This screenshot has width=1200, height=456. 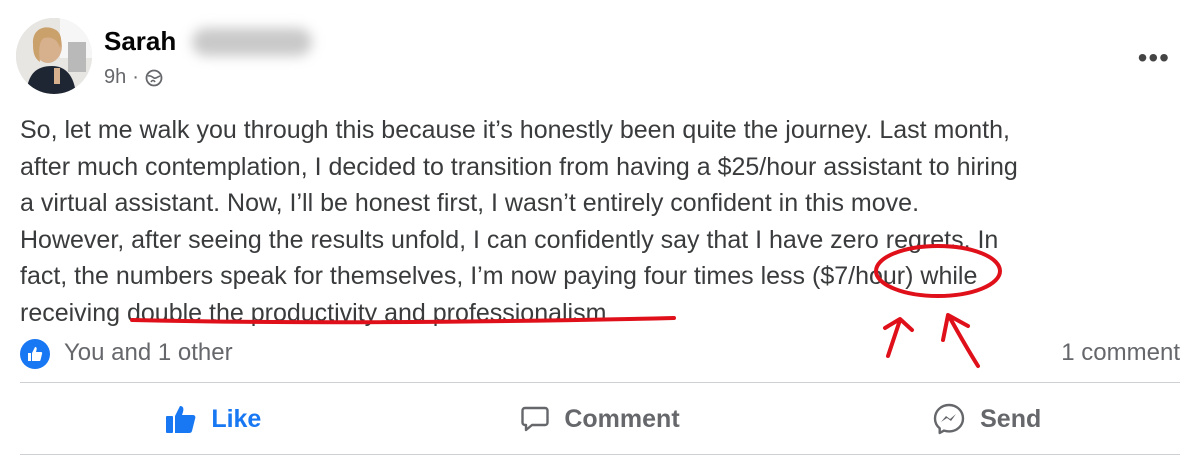 What do you see at coordinates (140, 41) in the screenshot?
I see `post-author: Sarah` at bounding box center [140, 41].